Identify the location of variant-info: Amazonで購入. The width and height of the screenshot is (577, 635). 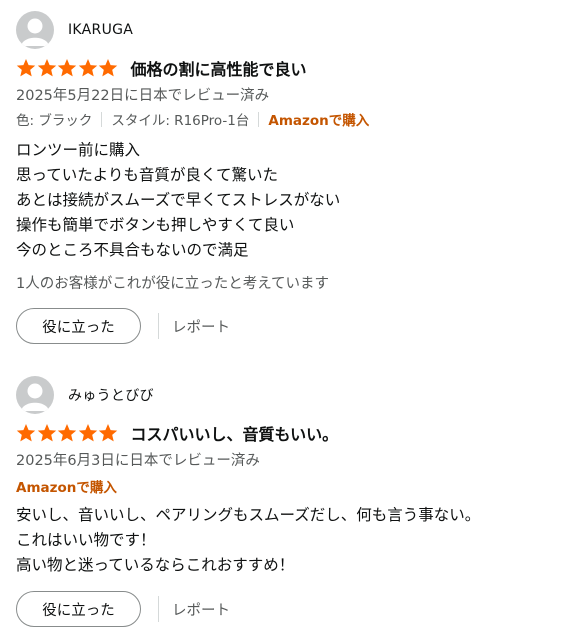
(66, 486).